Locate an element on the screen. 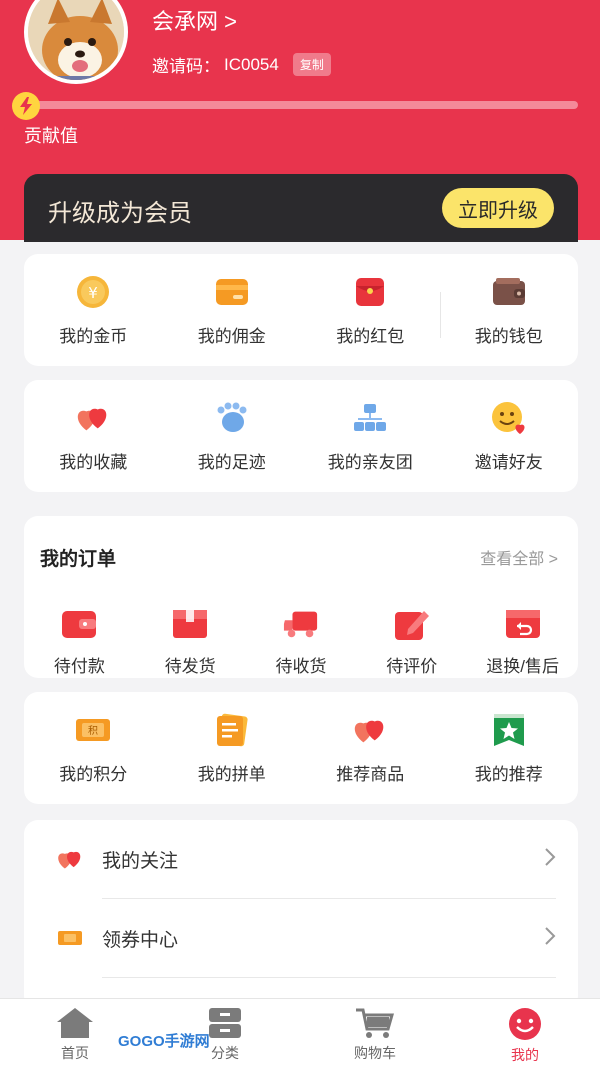 The image size is (600, 1067). extra-label: 推荐商品 is located at coordinates (370, 774).